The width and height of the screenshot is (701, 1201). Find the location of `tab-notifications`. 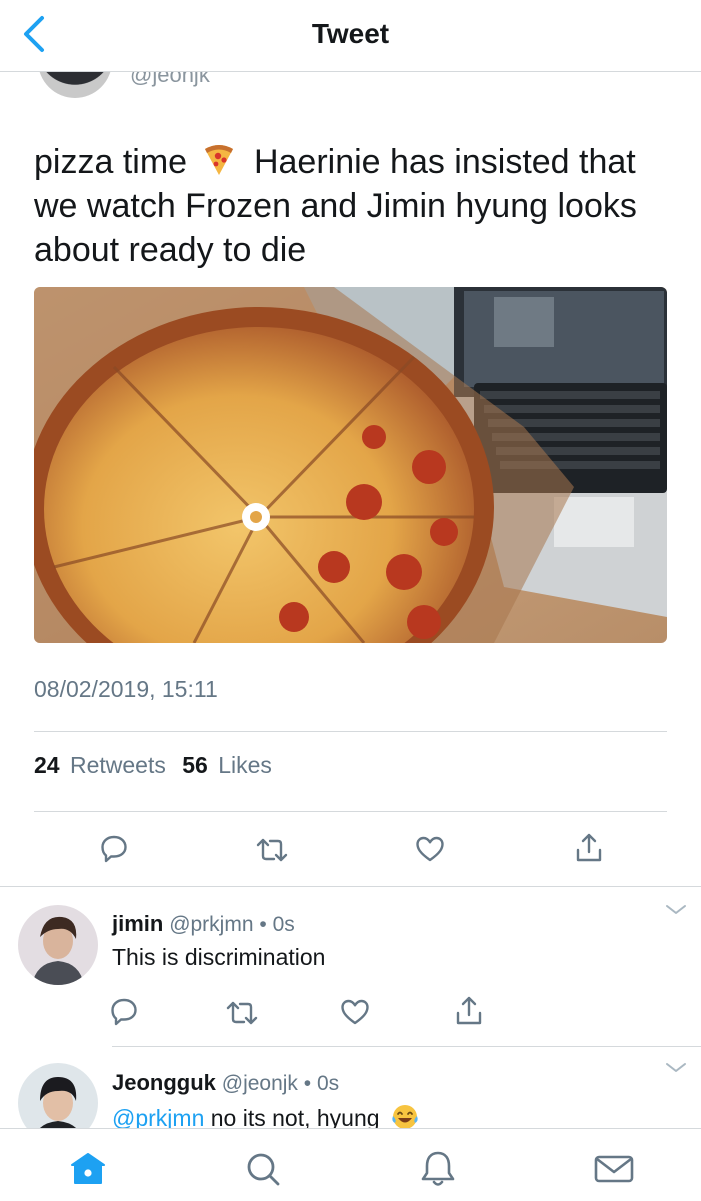

tab-notifications is located at coordinates (438, 1169).